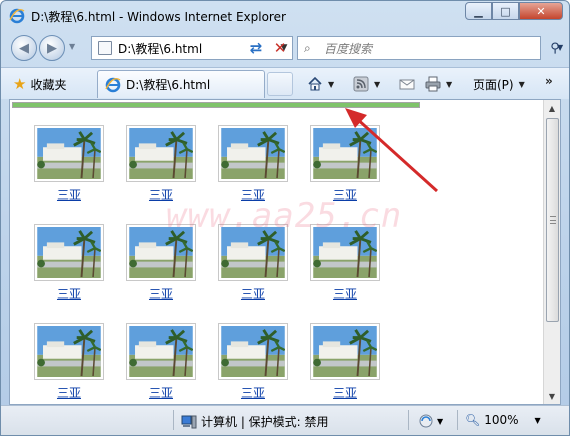 This screenshot has width=570, height=436. I want to click on scroll-up-arrow-icon: ▲, so click(552, 108).